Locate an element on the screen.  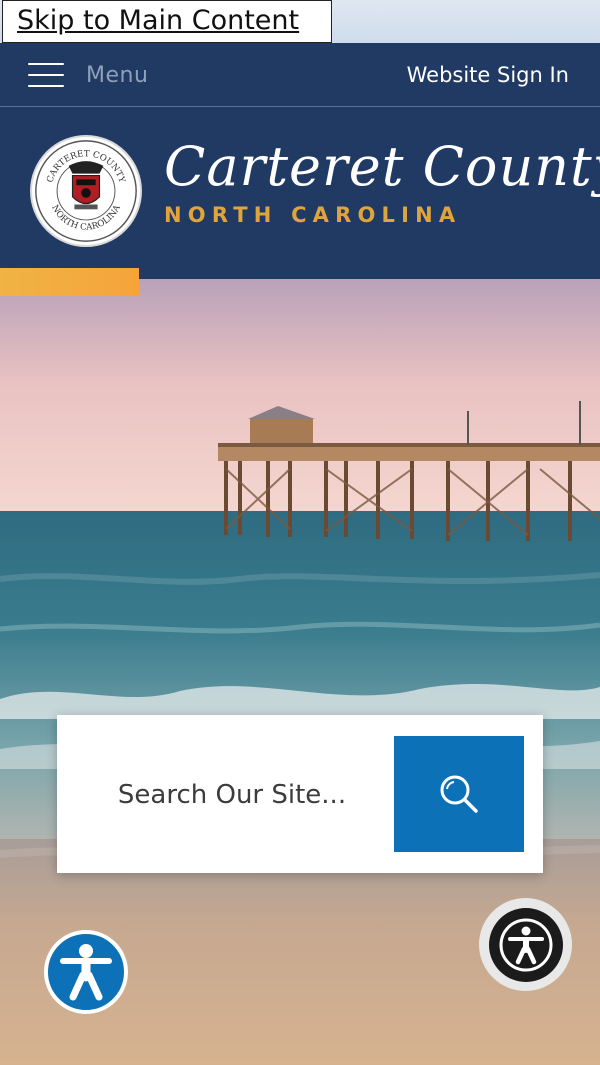
state-name: NORTH CAROLINA is located at coordinates (313, 215).